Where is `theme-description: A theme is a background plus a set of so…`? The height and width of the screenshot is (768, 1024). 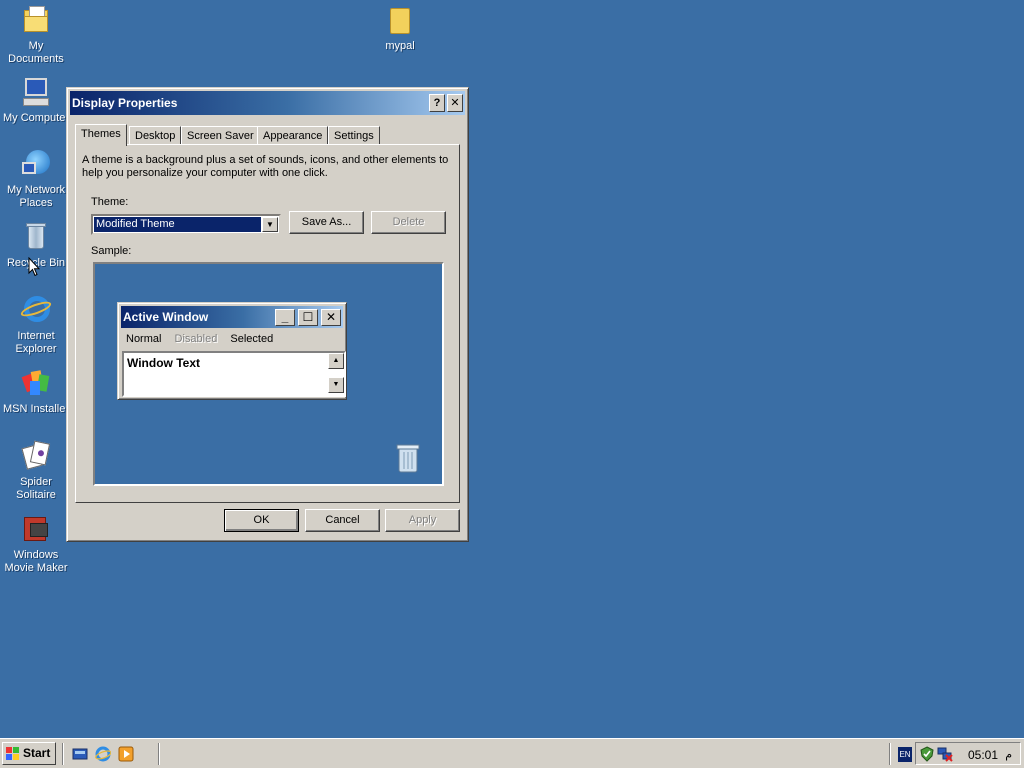 theme-description: A theme is a background plus a set of so… is located at coordinates (265, 166).